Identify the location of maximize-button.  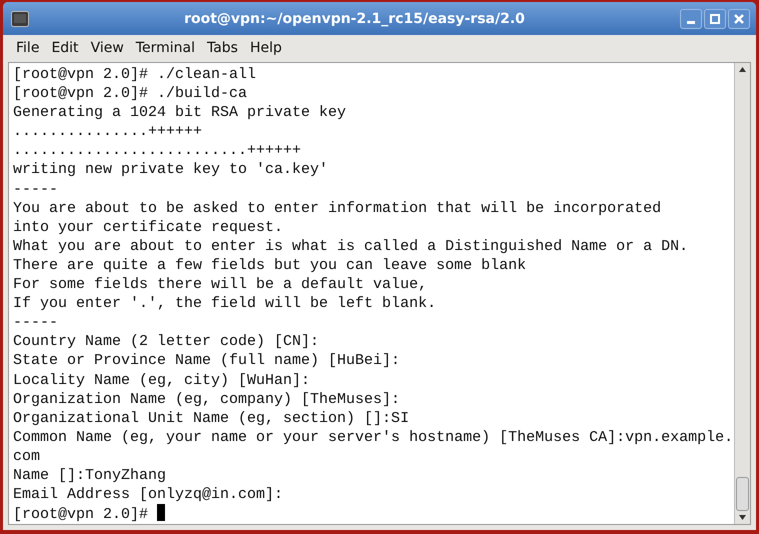
(715, 18).